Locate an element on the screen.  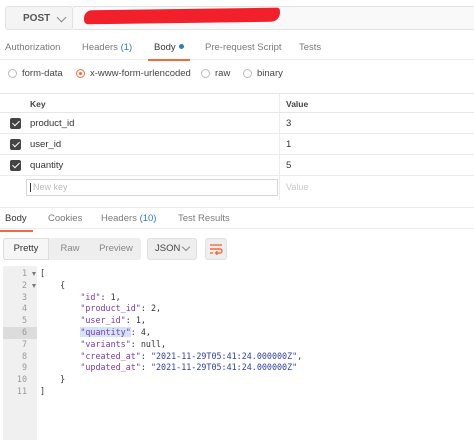
redaction-mark is located at coordinates (182, 16).